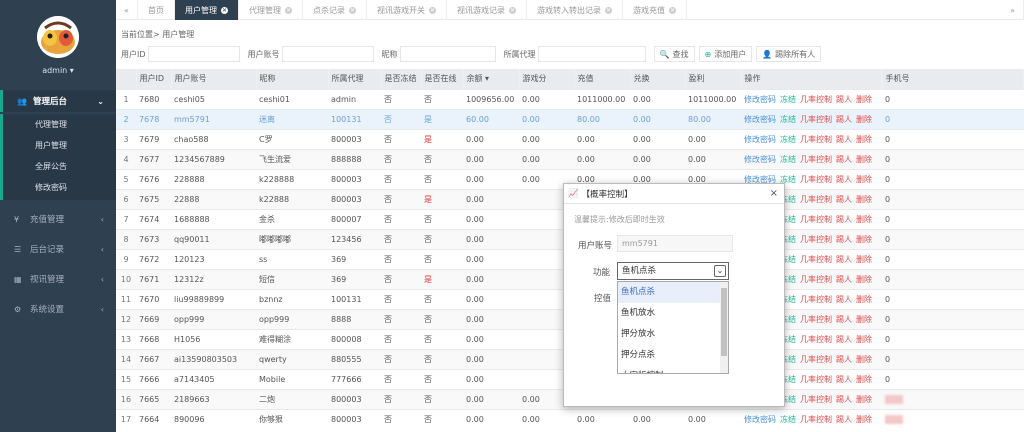 The width and height of the screenshot is (1024, 432). Describe the element at coordinates (720, 271) in the screenshot. I see `chevron-down-icon: ⌄` at that location.